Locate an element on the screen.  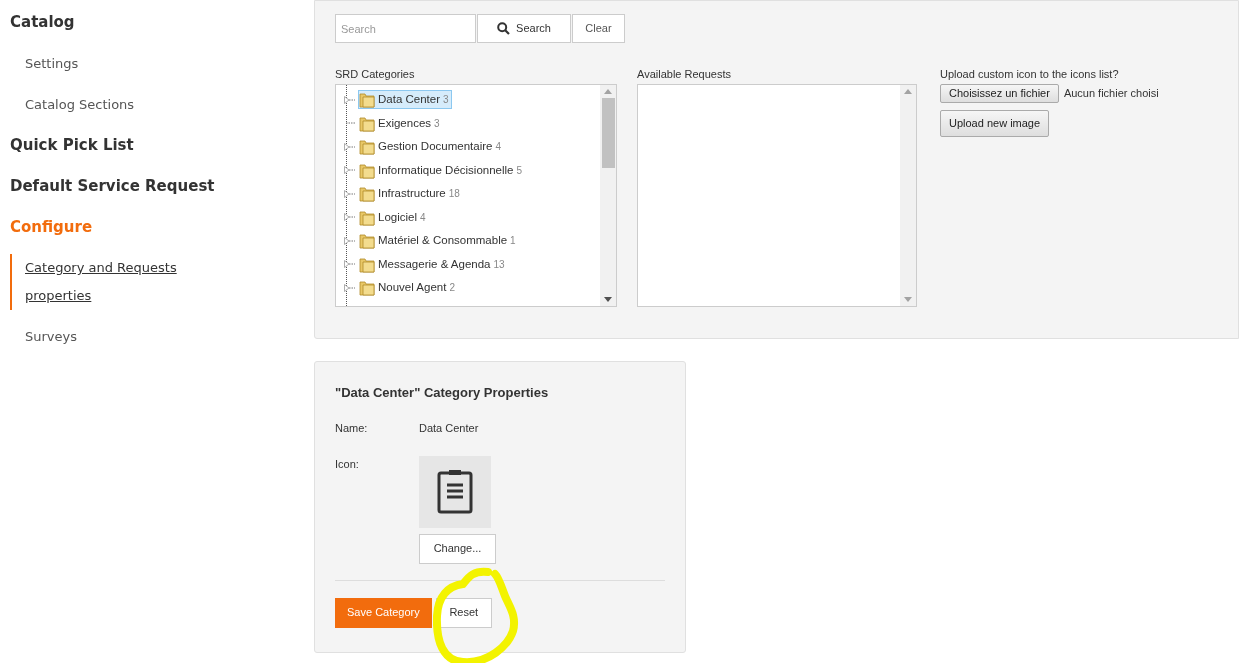
tree-item: Gestion Documentaire 4 is located at coordinates (431, 147).